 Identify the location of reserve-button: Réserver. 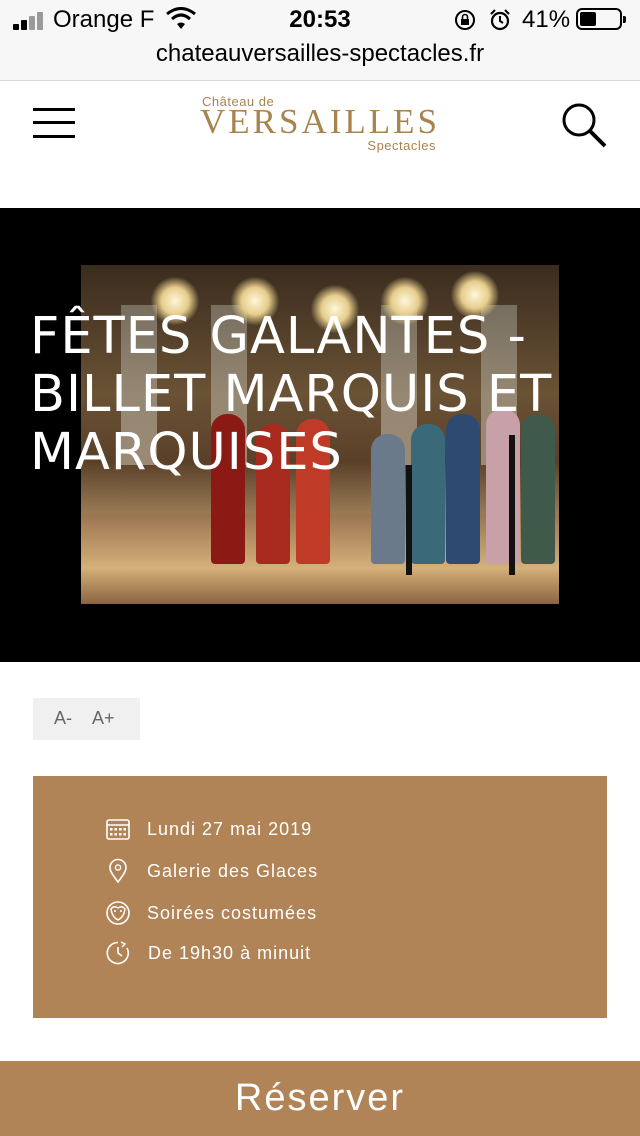
(320, 1098).